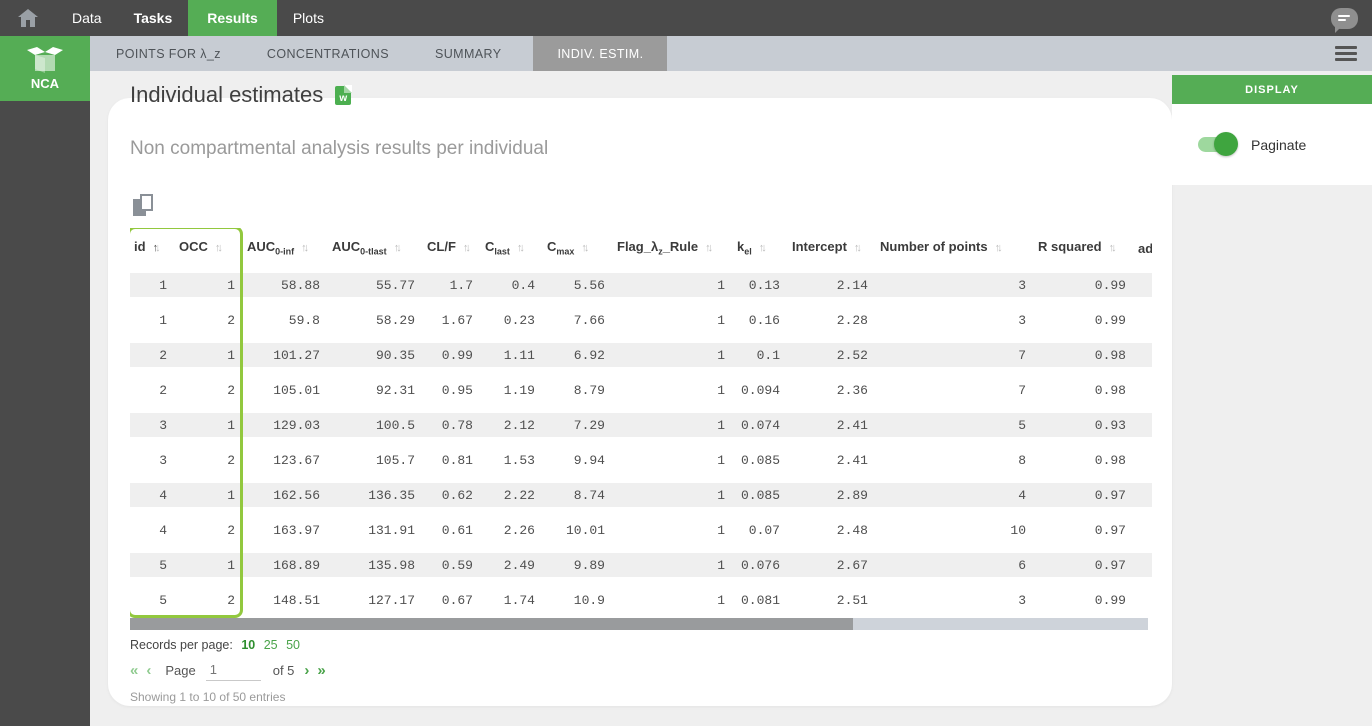  Describe the element at coordinates (248, 645) in the screenshot. I see `records-option-10: 10` at that location.